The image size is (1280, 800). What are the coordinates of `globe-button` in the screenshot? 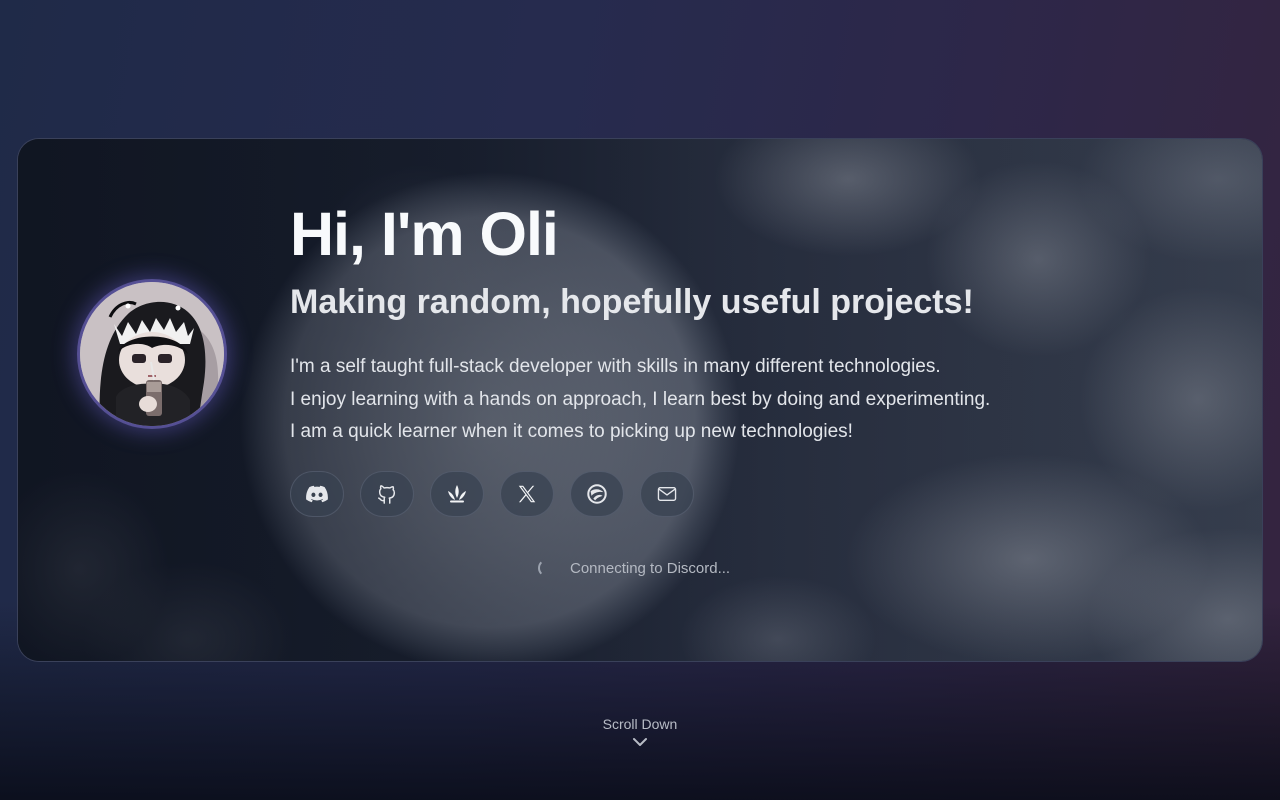 It's located at (597, 493).